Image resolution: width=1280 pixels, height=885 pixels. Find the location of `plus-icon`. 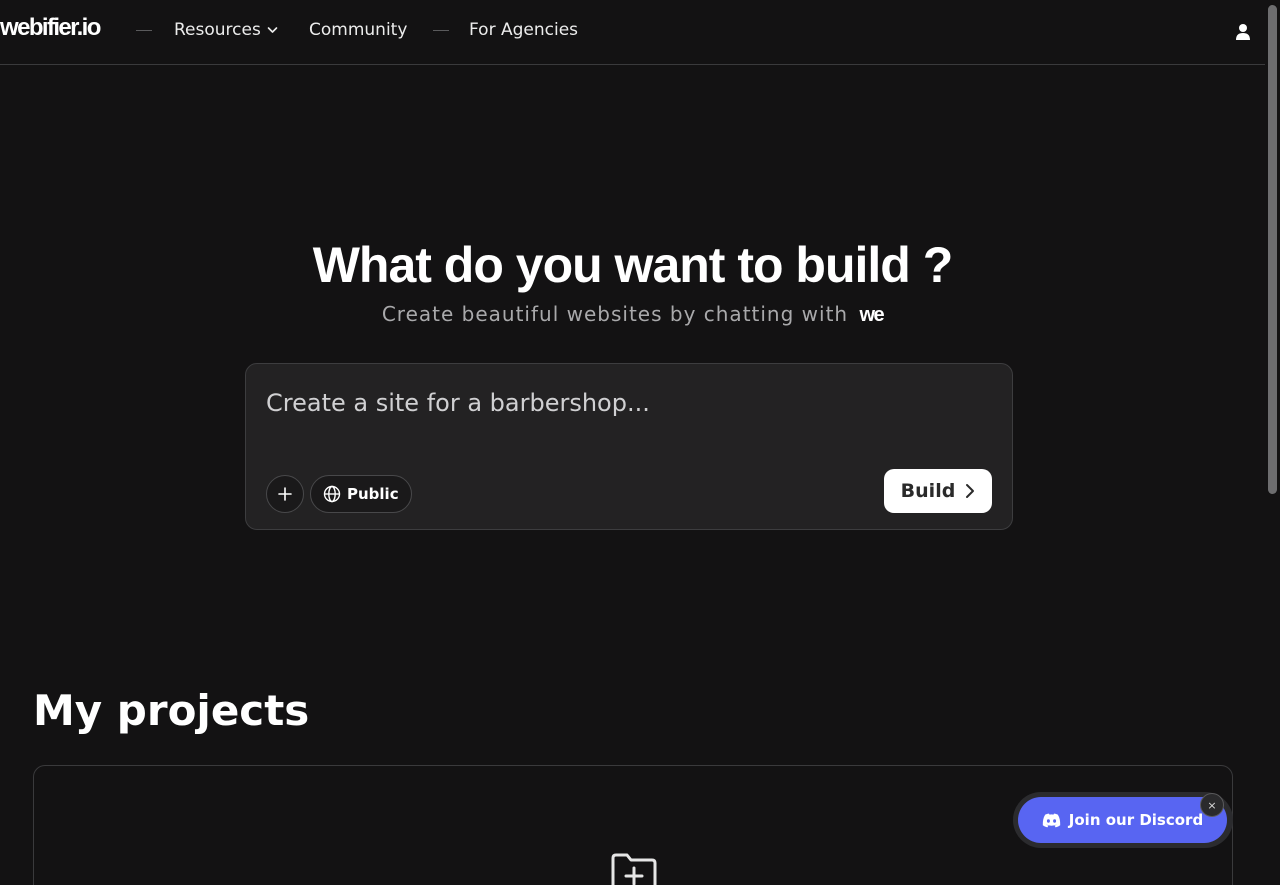

plus-icon is located at coordinates (285, 494).